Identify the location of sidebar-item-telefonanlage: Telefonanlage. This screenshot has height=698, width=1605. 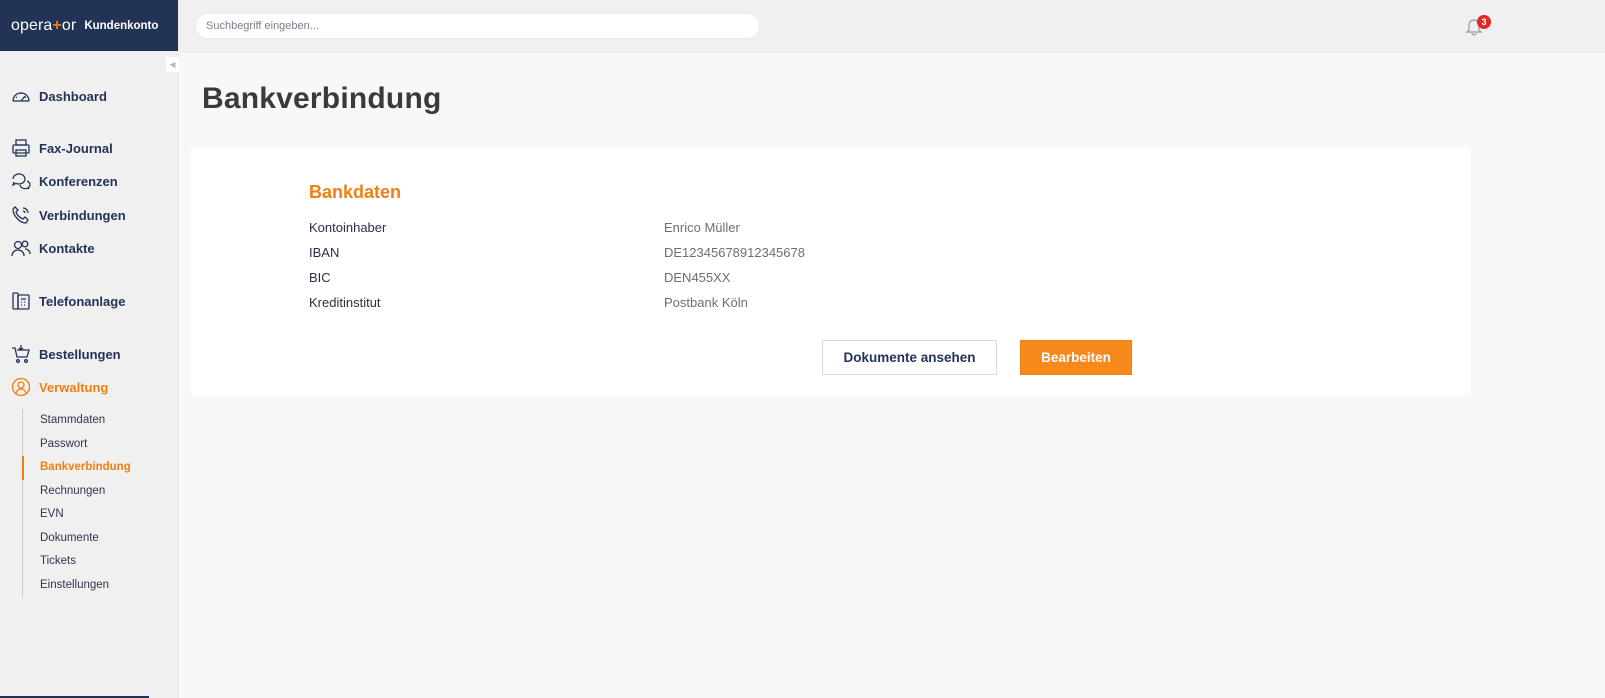
(68, 301).